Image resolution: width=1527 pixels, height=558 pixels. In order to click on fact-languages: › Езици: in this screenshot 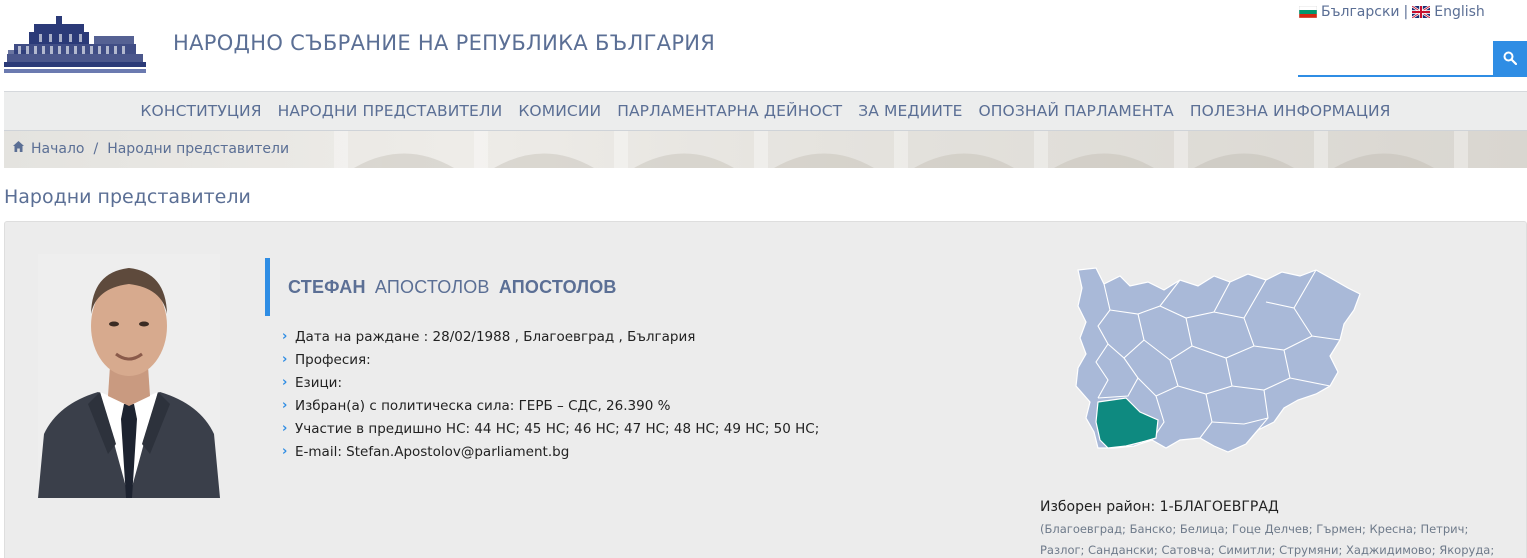, I will do `click(550, 382)`.